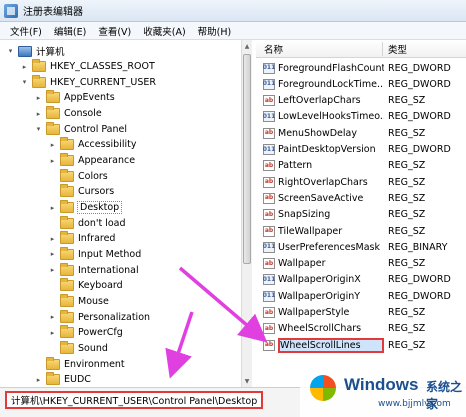 The height and width of the screenshot is (417, 466). What do you see at coordinates (361, 313) in the screenshot?
I see `list-row: ab WallpaperStyle REG_SZ` at bounding box center [361, 313].